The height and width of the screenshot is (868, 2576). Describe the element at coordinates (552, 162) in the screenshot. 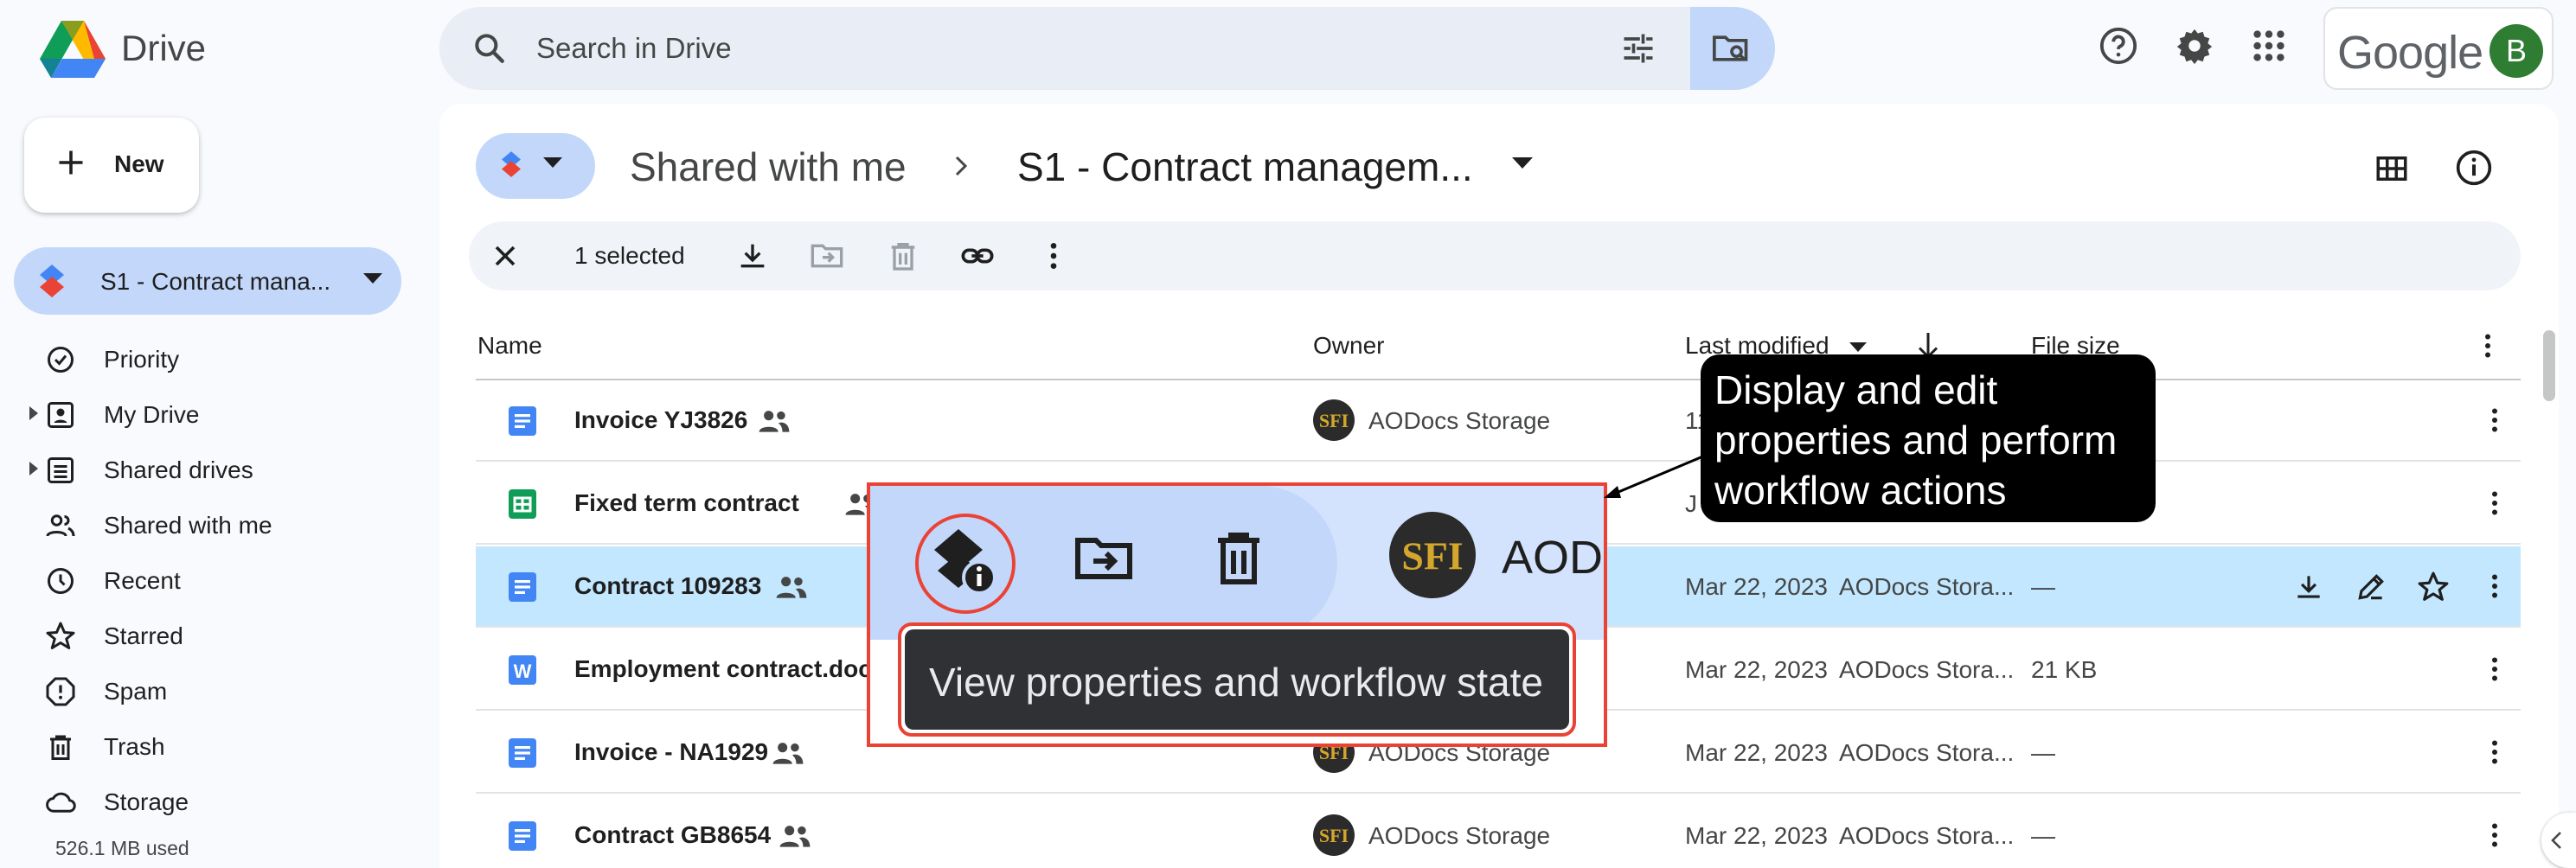

I see `caret-down-icon` at that location.